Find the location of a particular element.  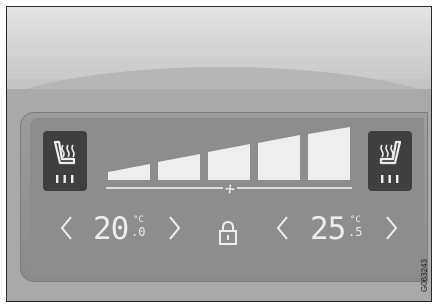

right-seat-heater-button is located at coordinates (390, 161).